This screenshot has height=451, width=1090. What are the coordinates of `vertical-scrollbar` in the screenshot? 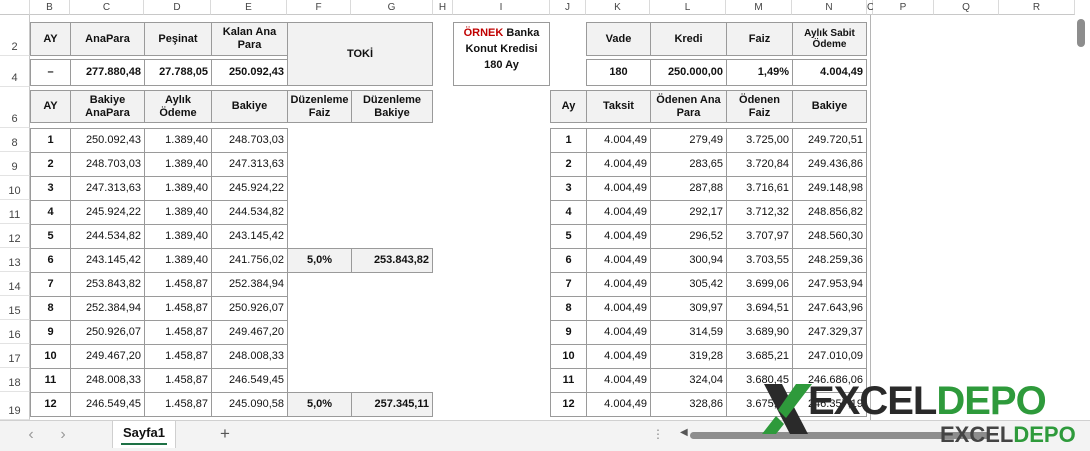 It's located at (1081, 217).